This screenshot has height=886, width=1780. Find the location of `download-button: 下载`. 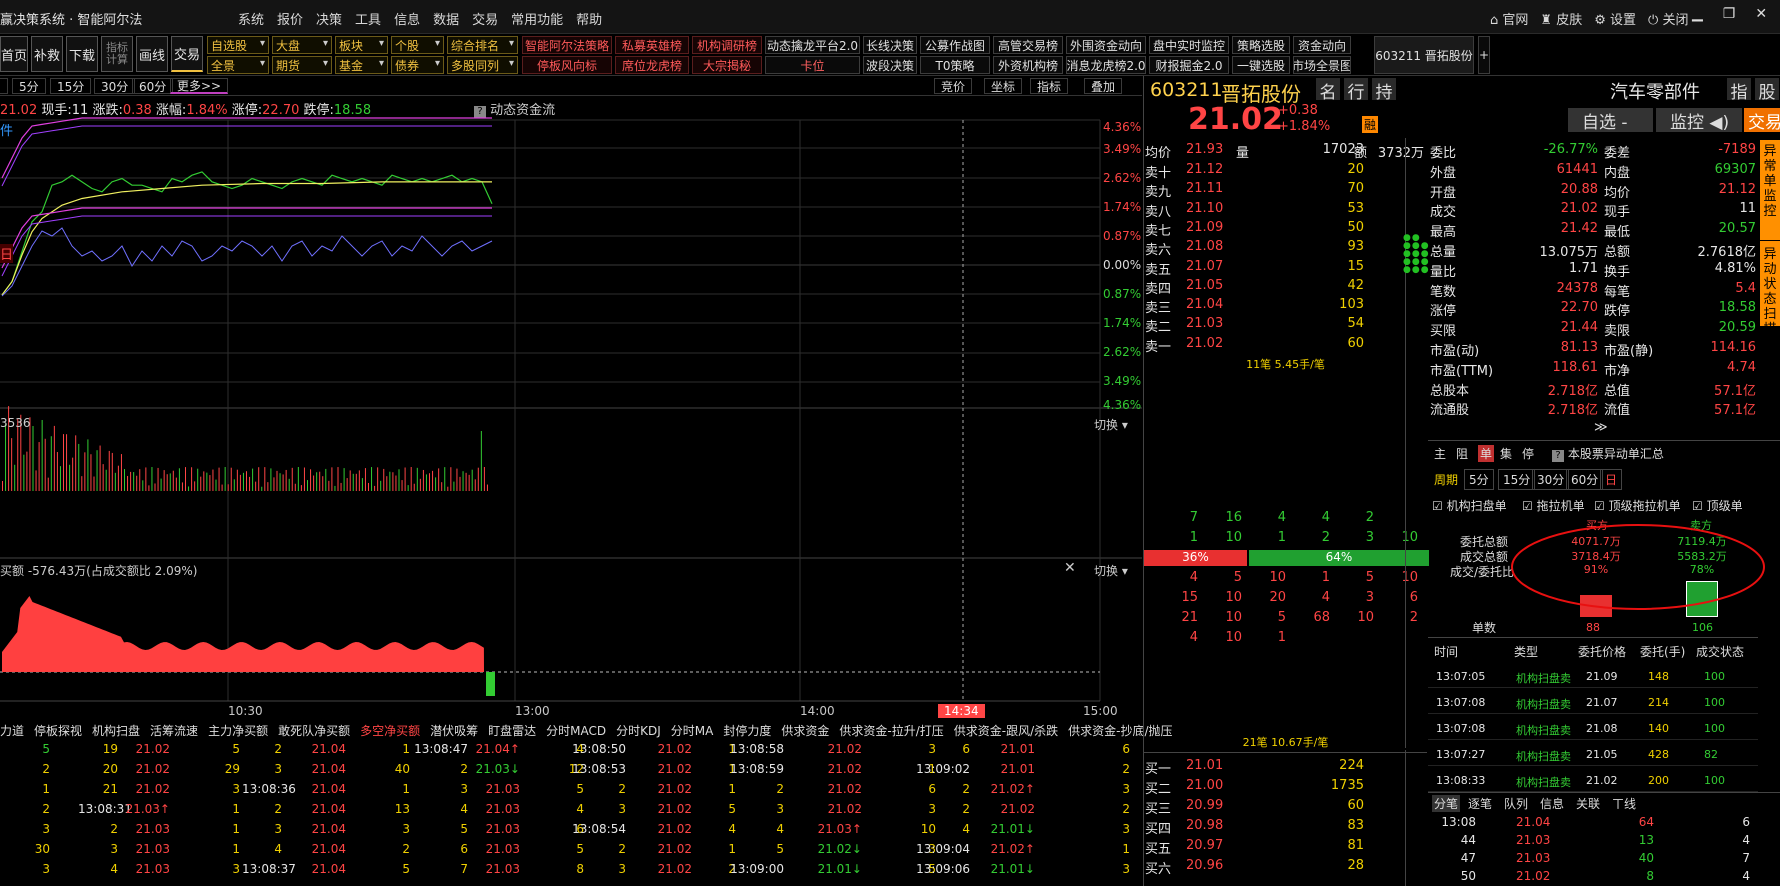

download-button: 下载 is located at coordinates (82, 54).